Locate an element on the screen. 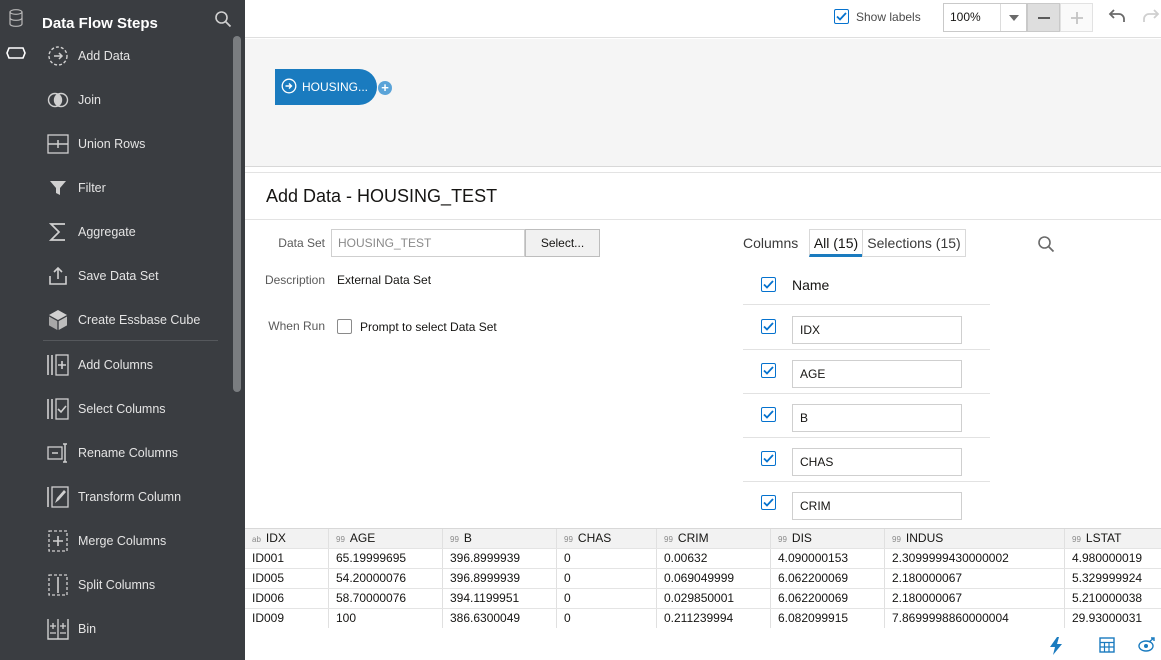  step-union-rows: Union Rows is located at coordinates (135, 144).